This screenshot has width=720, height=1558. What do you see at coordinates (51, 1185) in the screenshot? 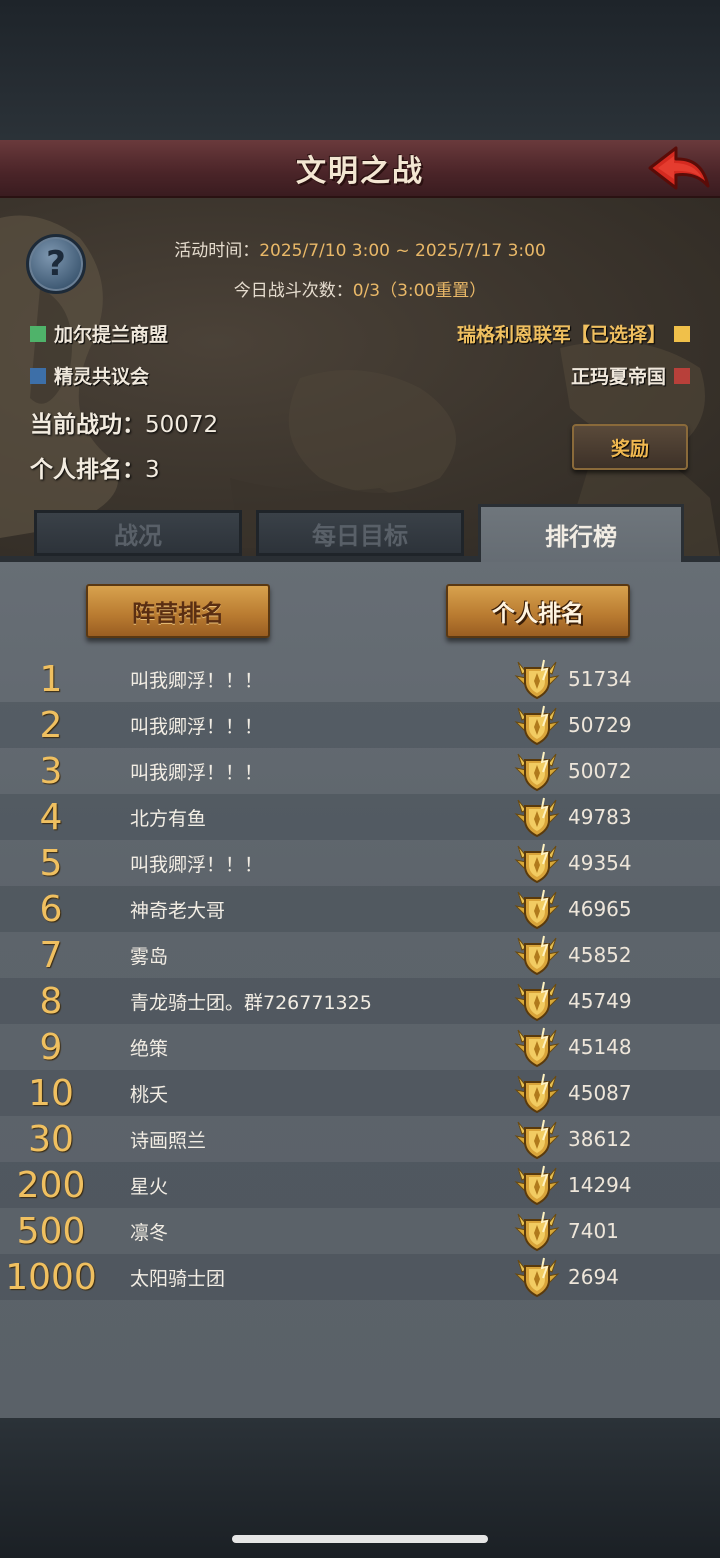
I see `rank-number: 200` at bounding box center [51, 1185].